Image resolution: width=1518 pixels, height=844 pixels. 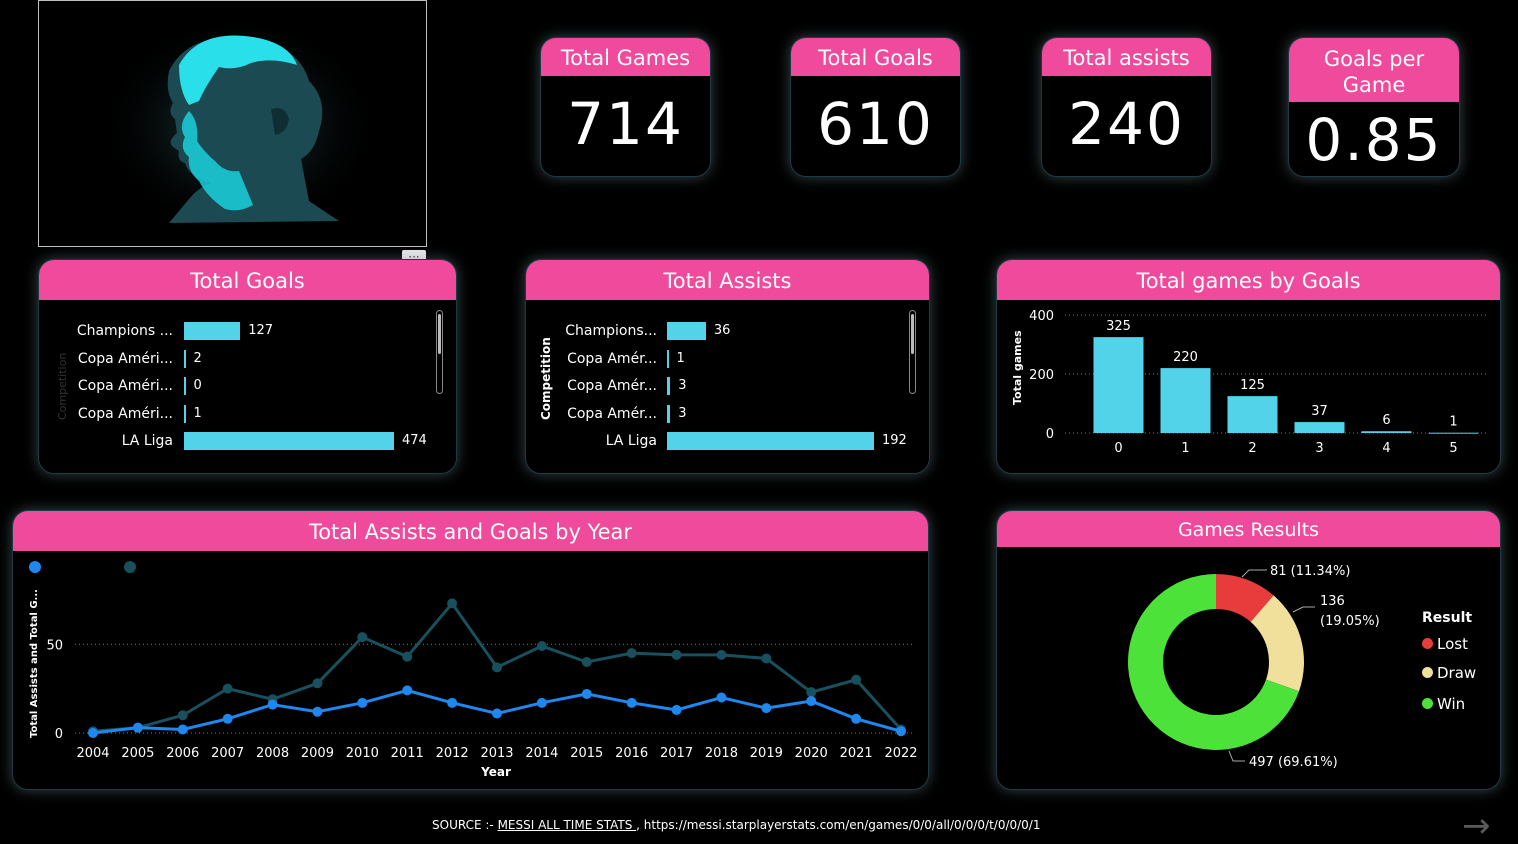 I want to click on y-tick-label: 400, so click(x=1041, y=316).